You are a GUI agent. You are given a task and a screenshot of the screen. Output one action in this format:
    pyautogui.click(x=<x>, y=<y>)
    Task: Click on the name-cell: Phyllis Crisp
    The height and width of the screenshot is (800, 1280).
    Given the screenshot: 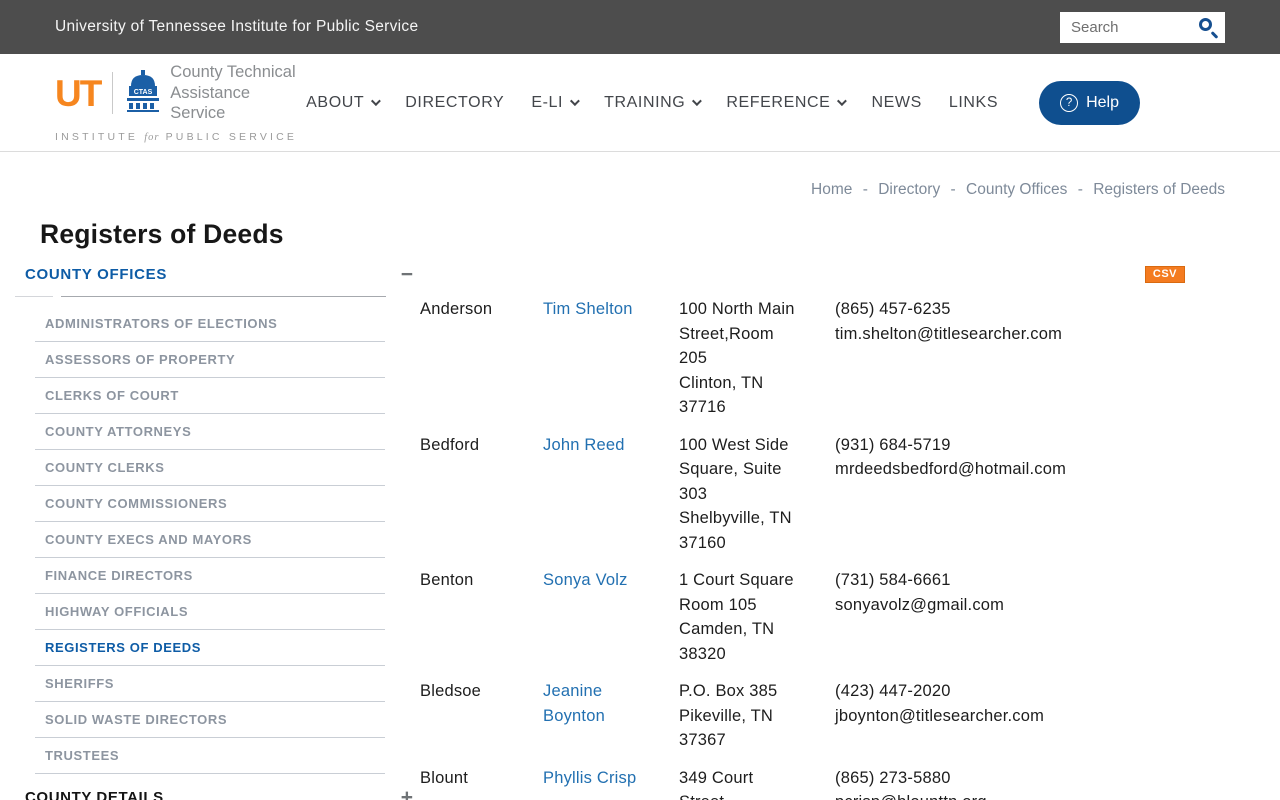 What is the action you would take?
    pyautogui.click(x=611, y=783)
    